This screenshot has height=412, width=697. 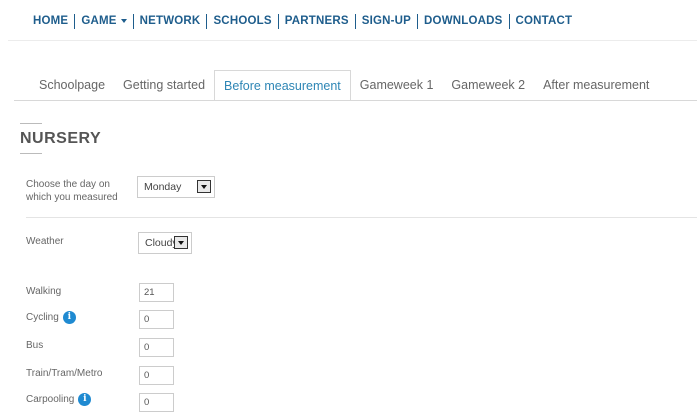 What do you see at coordinates (64, 373) in the screenshot?
I see `train-label: Train/Tram/Metro` at bounding box center [64, 373].